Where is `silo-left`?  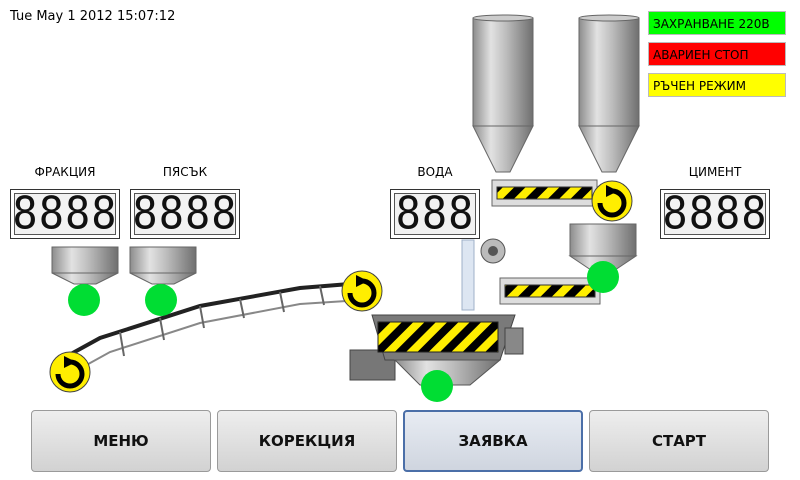
silo-left is located at coordinates (503, 93).